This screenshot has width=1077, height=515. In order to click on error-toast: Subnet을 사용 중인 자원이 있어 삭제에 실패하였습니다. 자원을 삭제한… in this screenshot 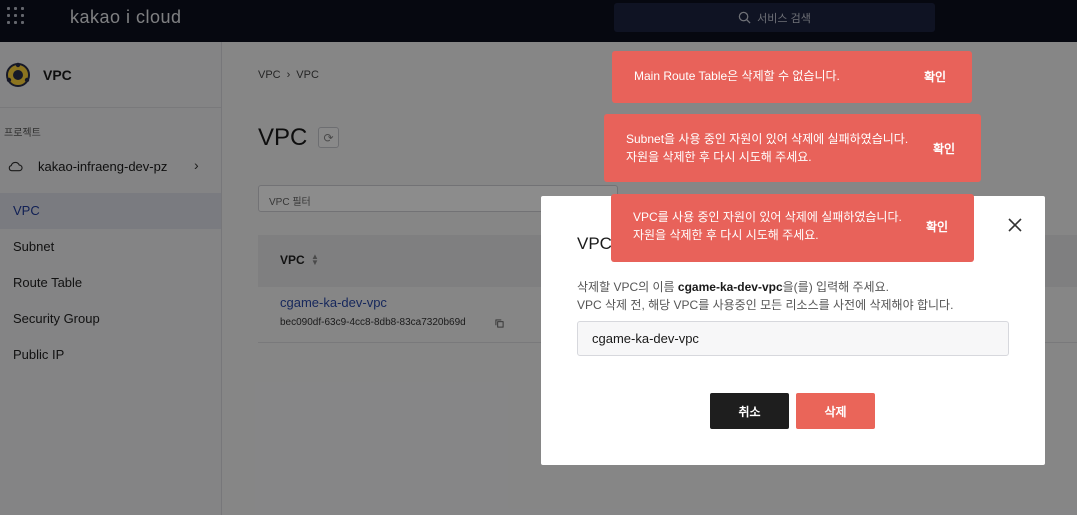, I will do `click(792, 148)`.